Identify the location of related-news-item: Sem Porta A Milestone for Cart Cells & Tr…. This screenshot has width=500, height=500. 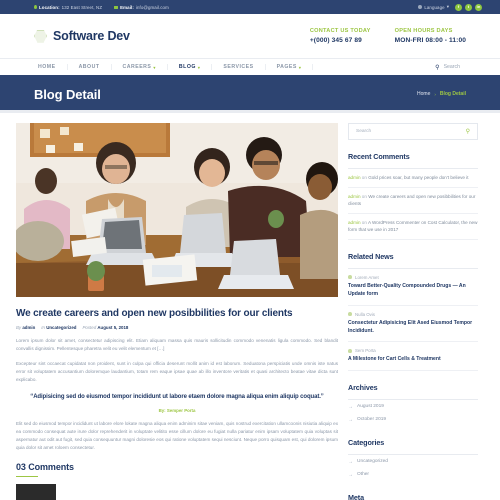
(413, 357).